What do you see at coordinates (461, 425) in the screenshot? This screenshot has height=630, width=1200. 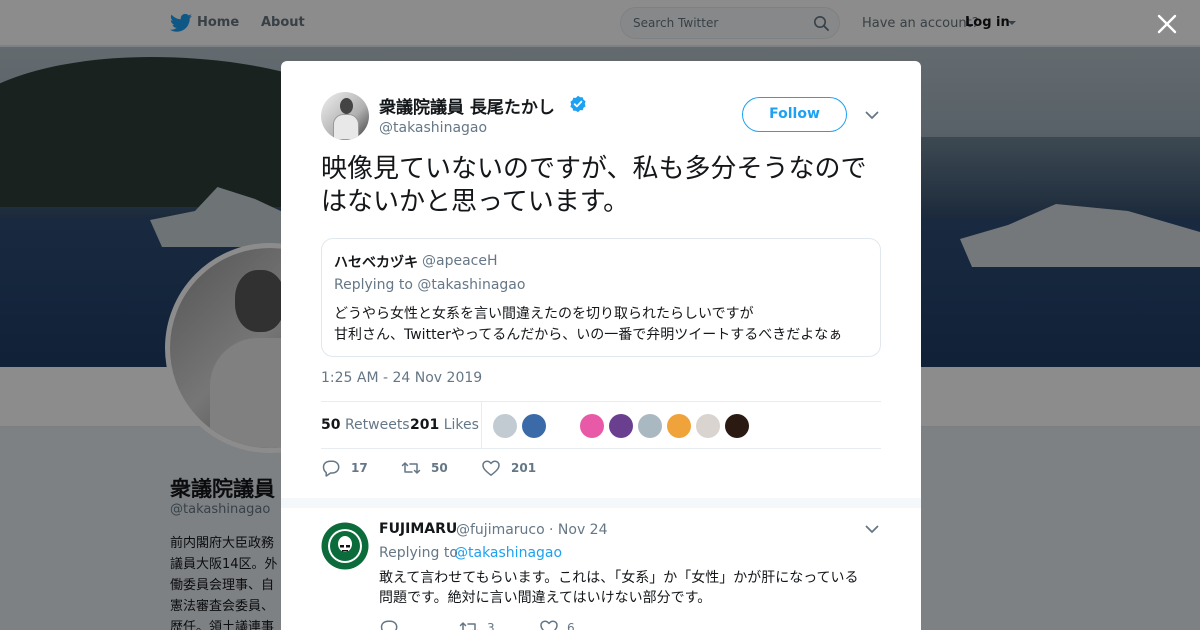 I see `likes-stat-label: Likes` at bounding box center [461, 425].